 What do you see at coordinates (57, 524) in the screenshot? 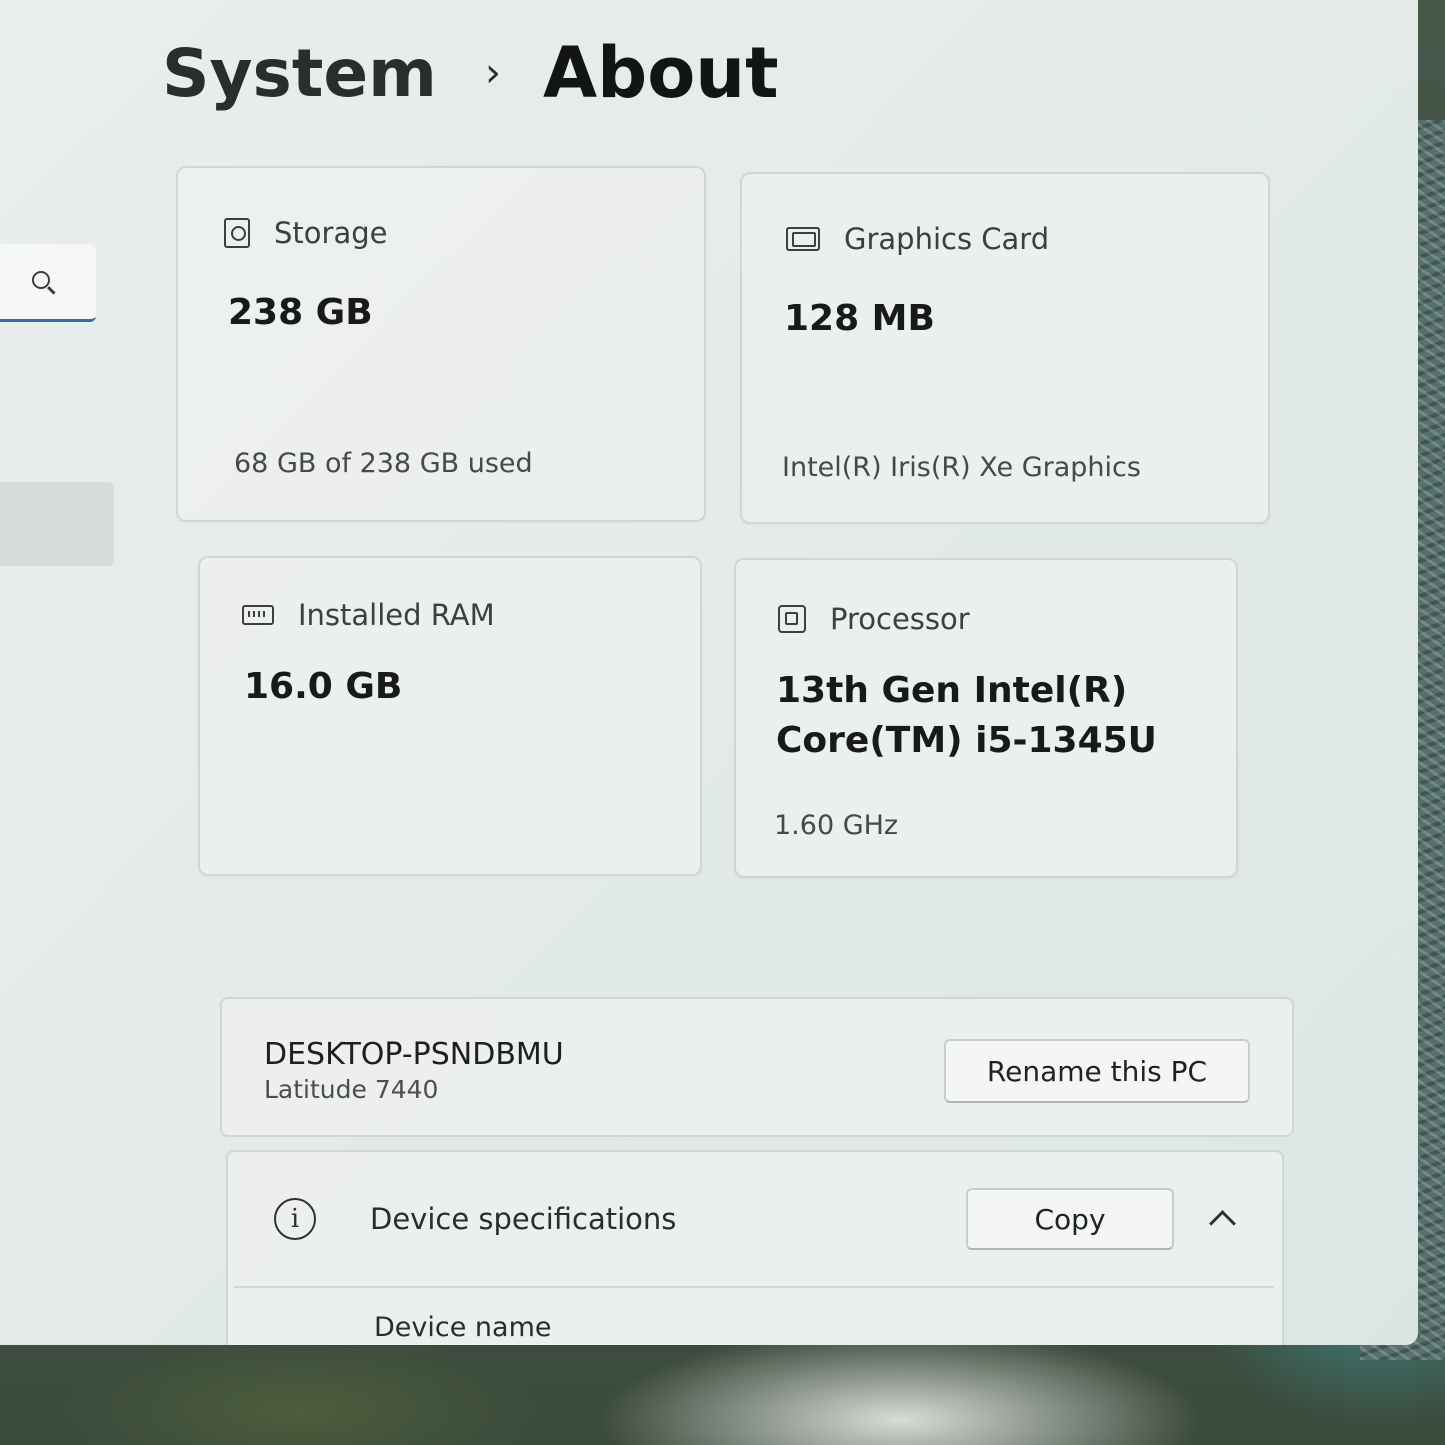
I see `sidebar-selected-item` at bounding box center [57, 524].